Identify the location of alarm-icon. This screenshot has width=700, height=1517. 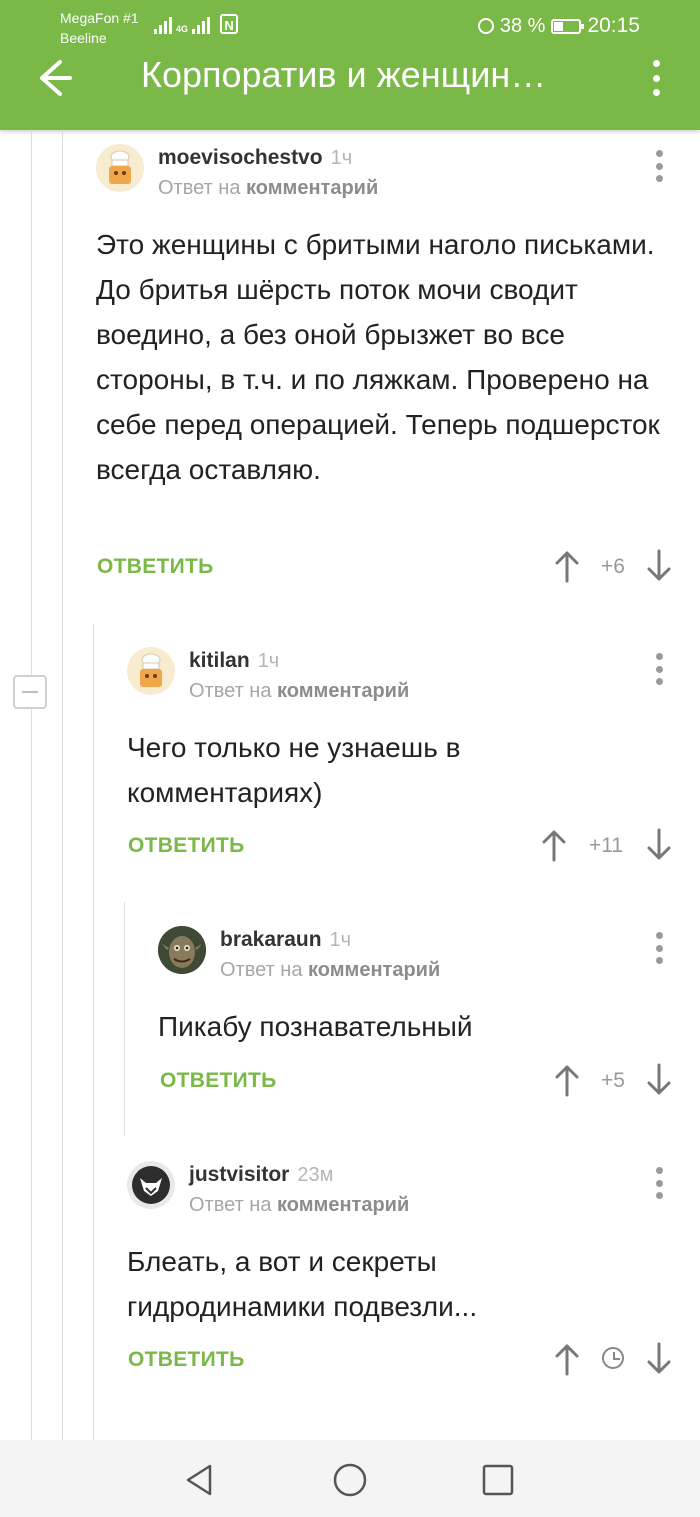
(485, 26).